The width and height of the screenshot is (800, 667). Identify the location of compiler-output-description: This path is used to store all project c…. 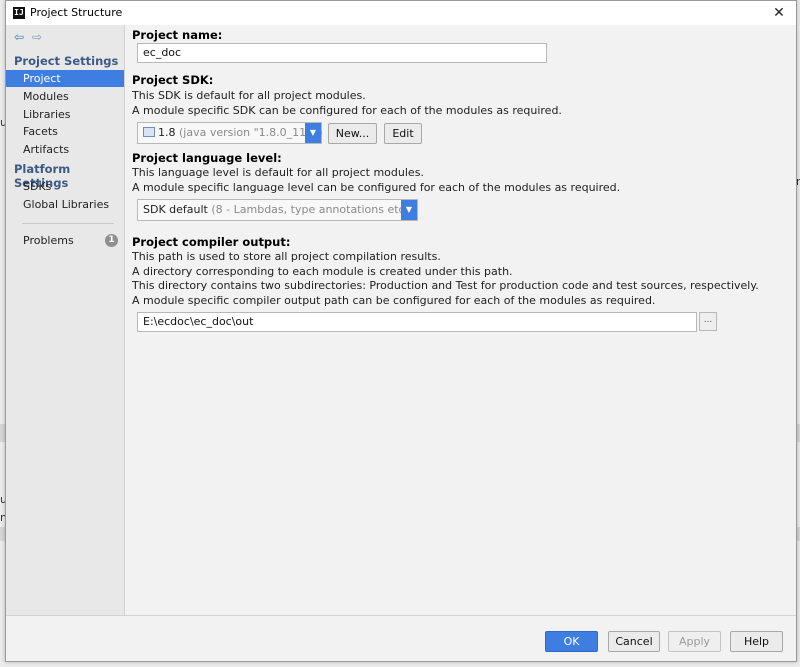
(286, 256).